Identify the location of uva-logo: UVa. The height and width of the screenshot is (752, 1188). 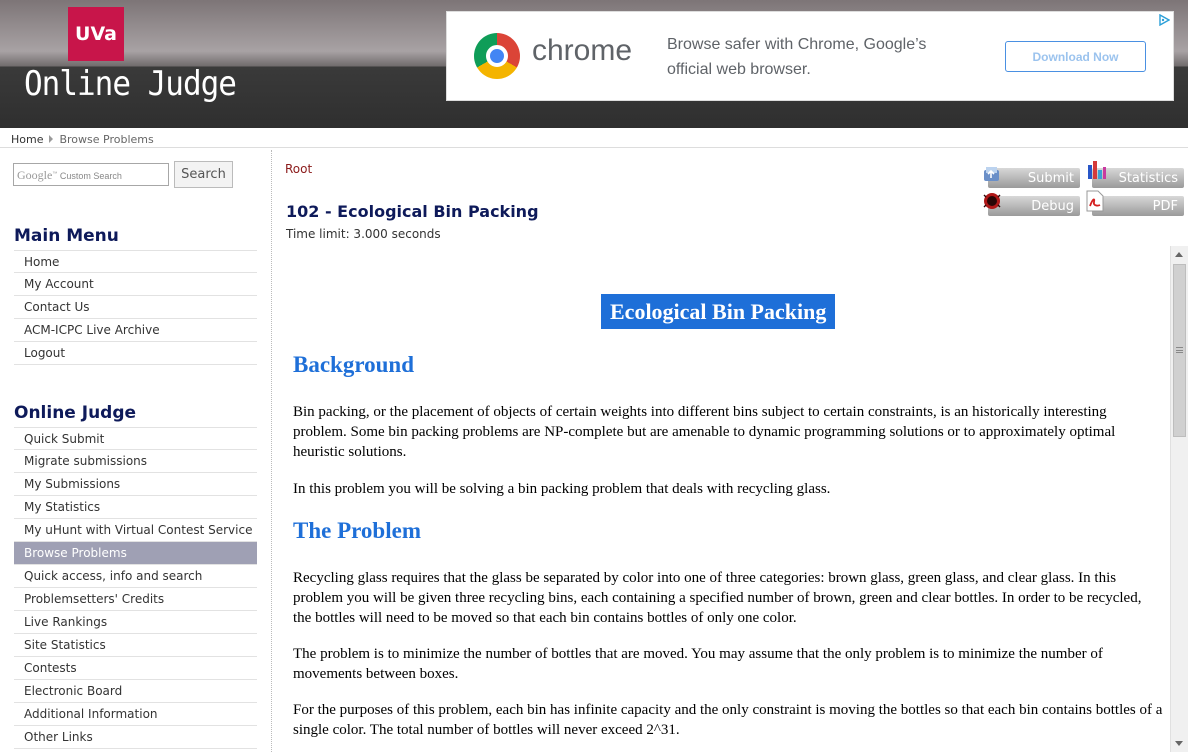
(96, 34).